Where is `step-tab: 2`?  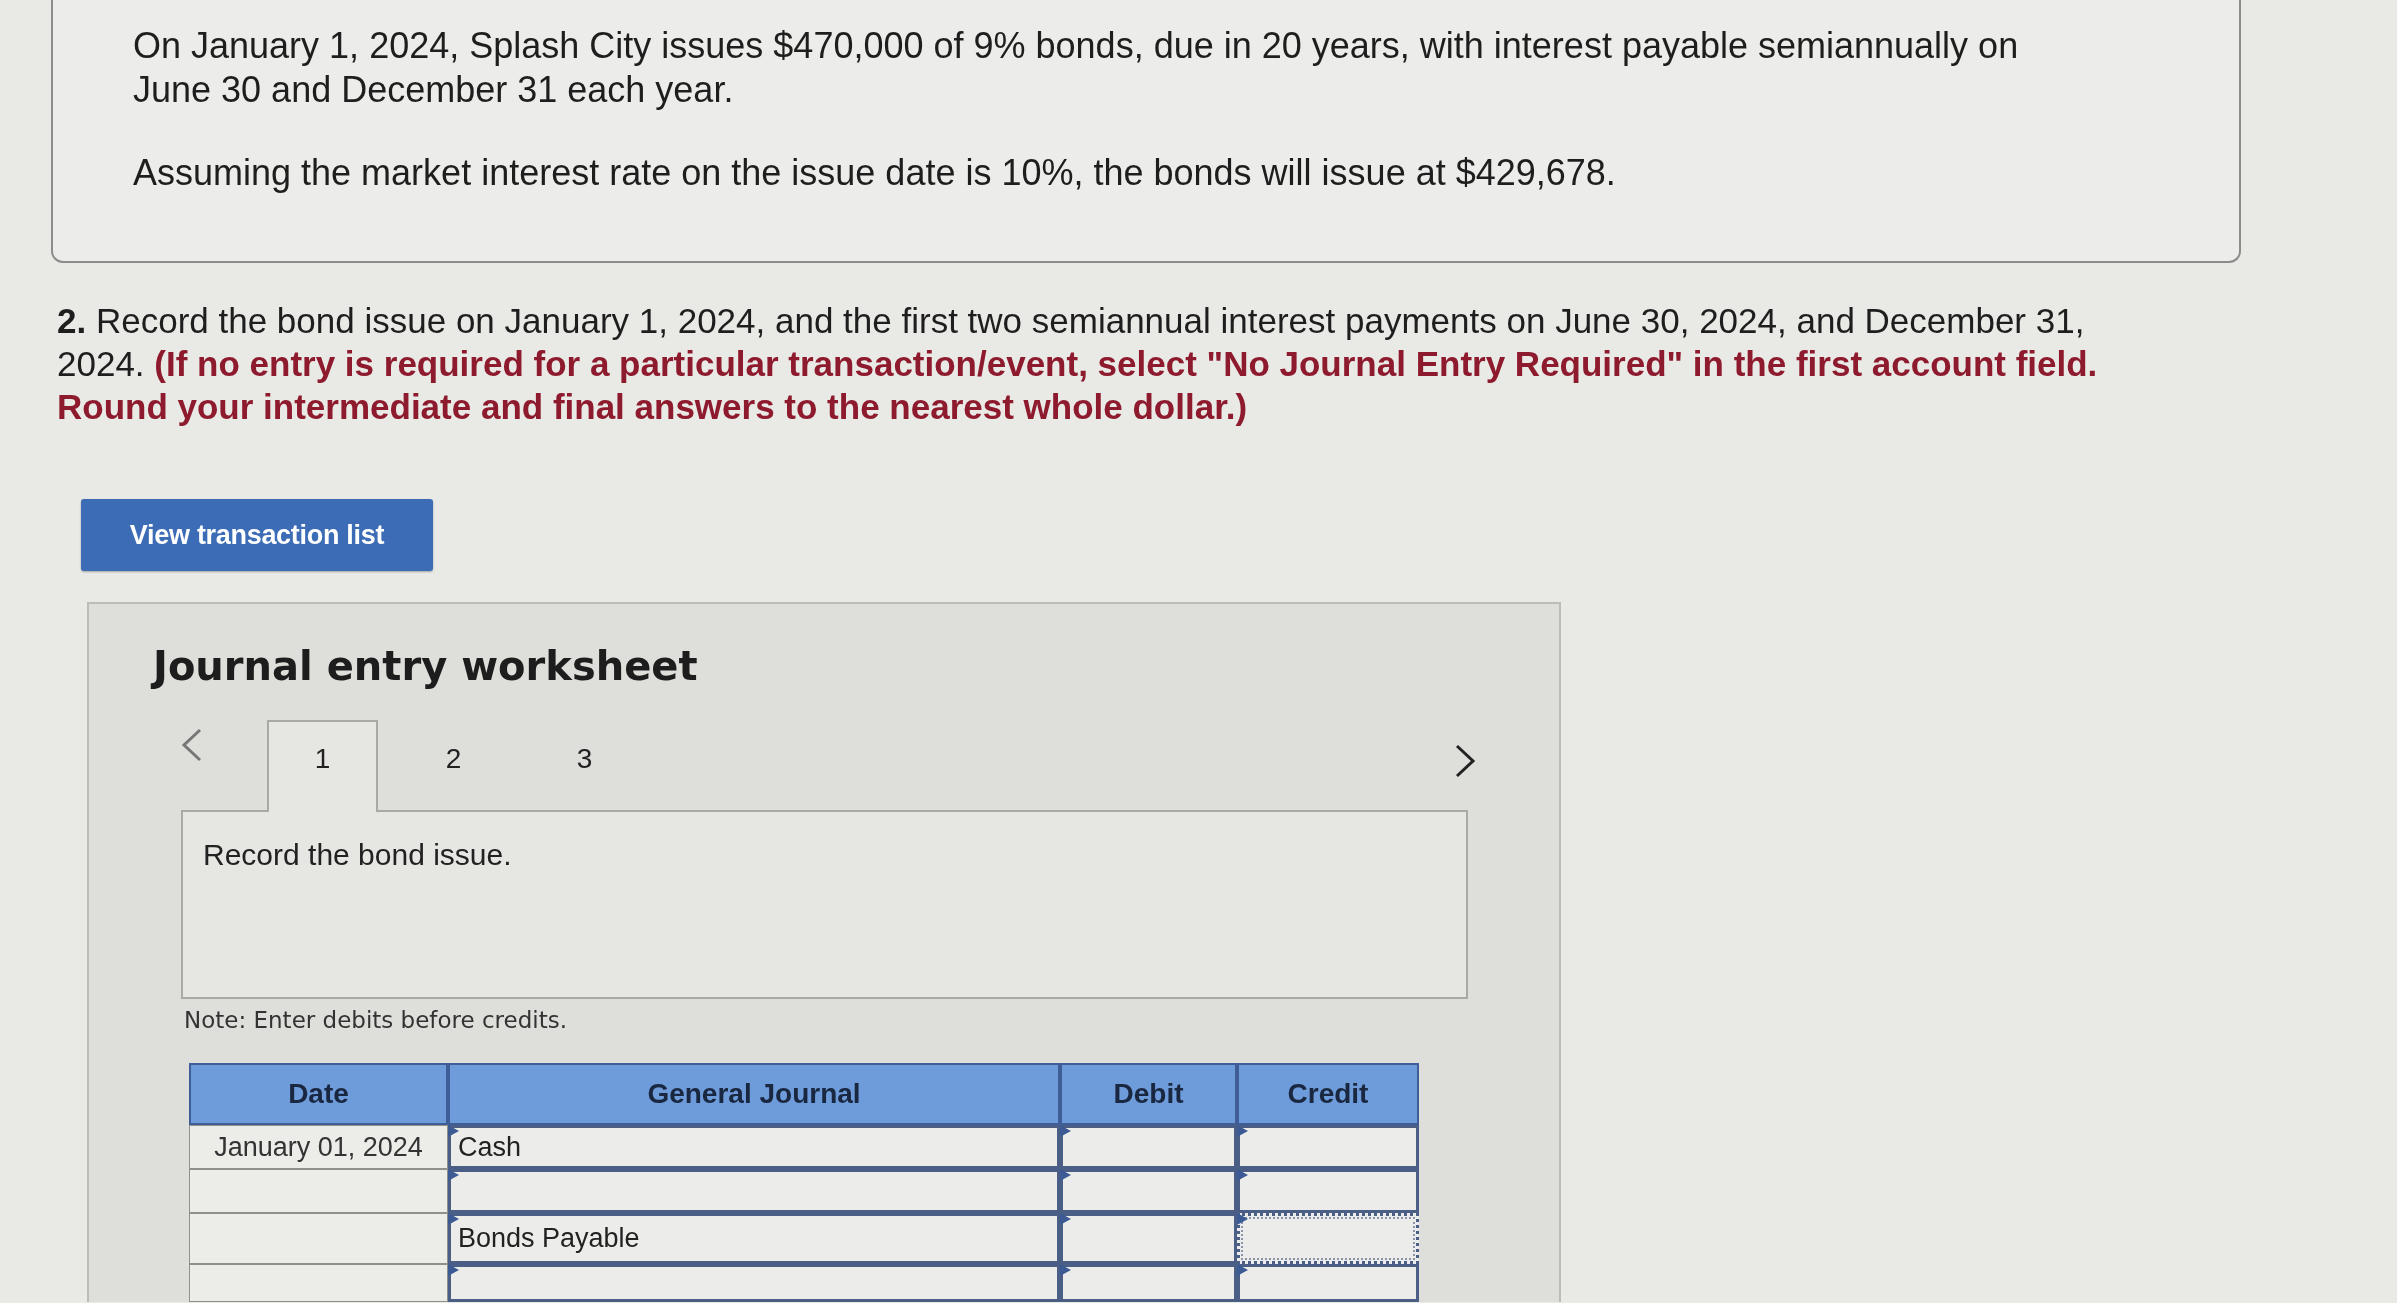
step-tab: 2 is located at coordinates (453, 766).